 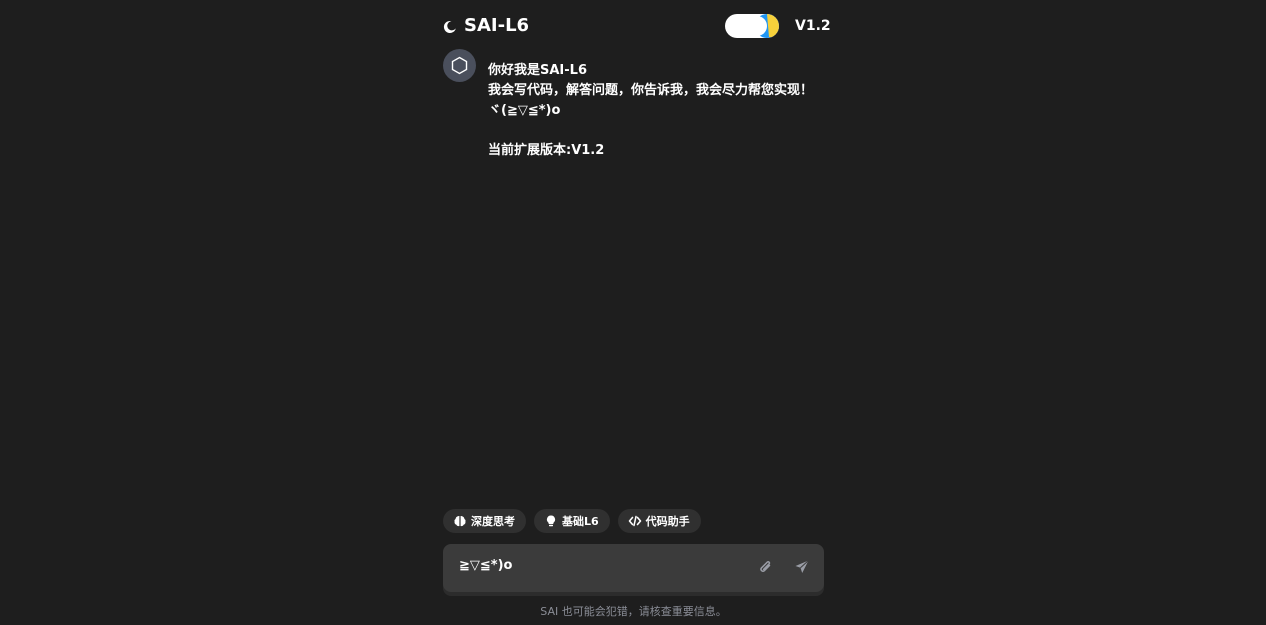 I want to click on code-icon, so click(x=635, y=521).